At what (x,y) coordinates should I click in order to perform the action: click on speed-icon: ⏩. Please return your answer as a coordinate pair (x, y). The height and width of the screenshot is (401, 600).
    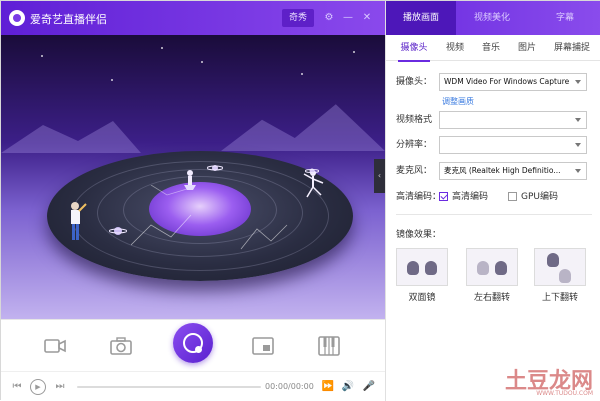
    Looking at the image, I should click on (328, 387).